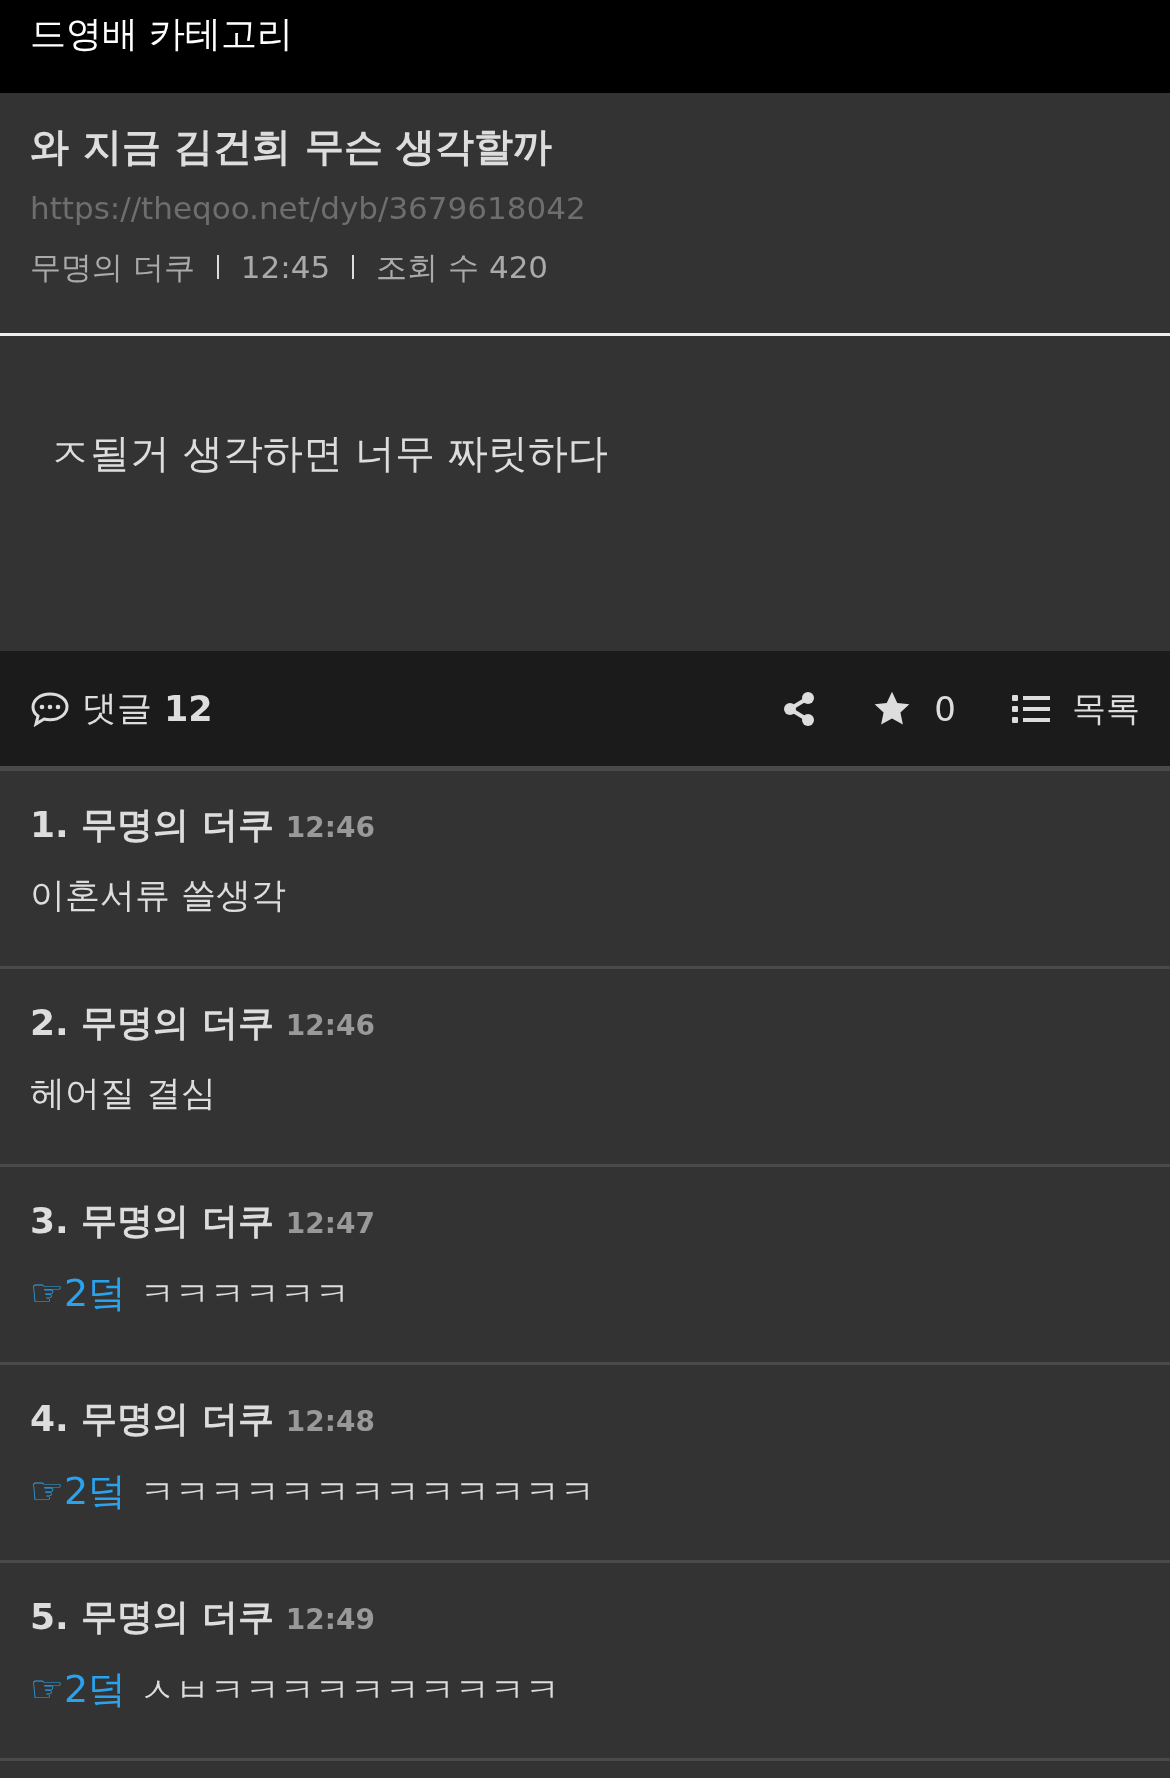 Image resolution: width=1170 pixels, height=1778 pixels. Describe the element at coordinates (188, 708) in the screenshot. I see `comment-count: 12` at that location.